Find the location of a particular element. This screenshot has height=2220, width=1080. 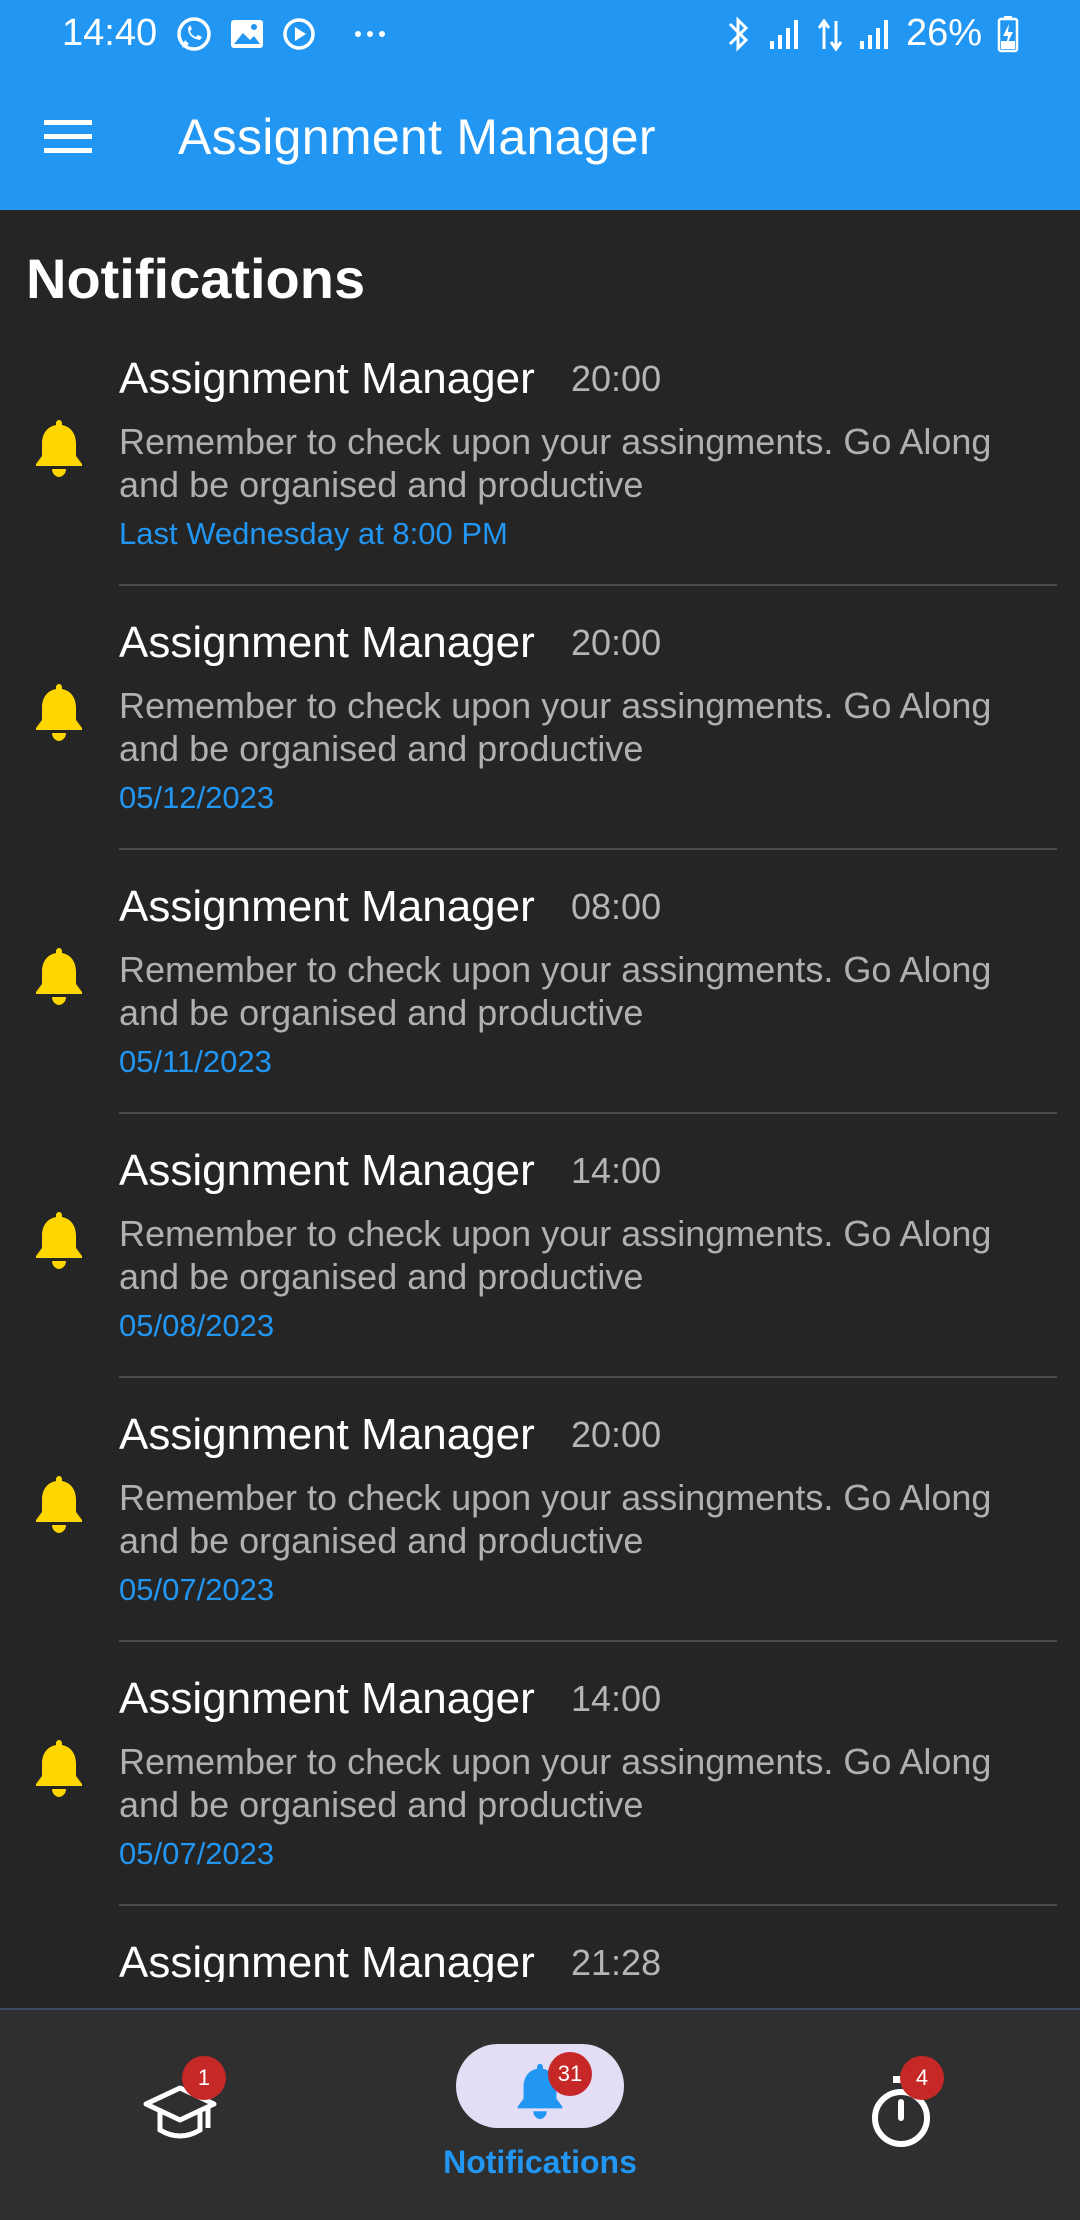

gallery-icon is located at coordinates (247, 34).